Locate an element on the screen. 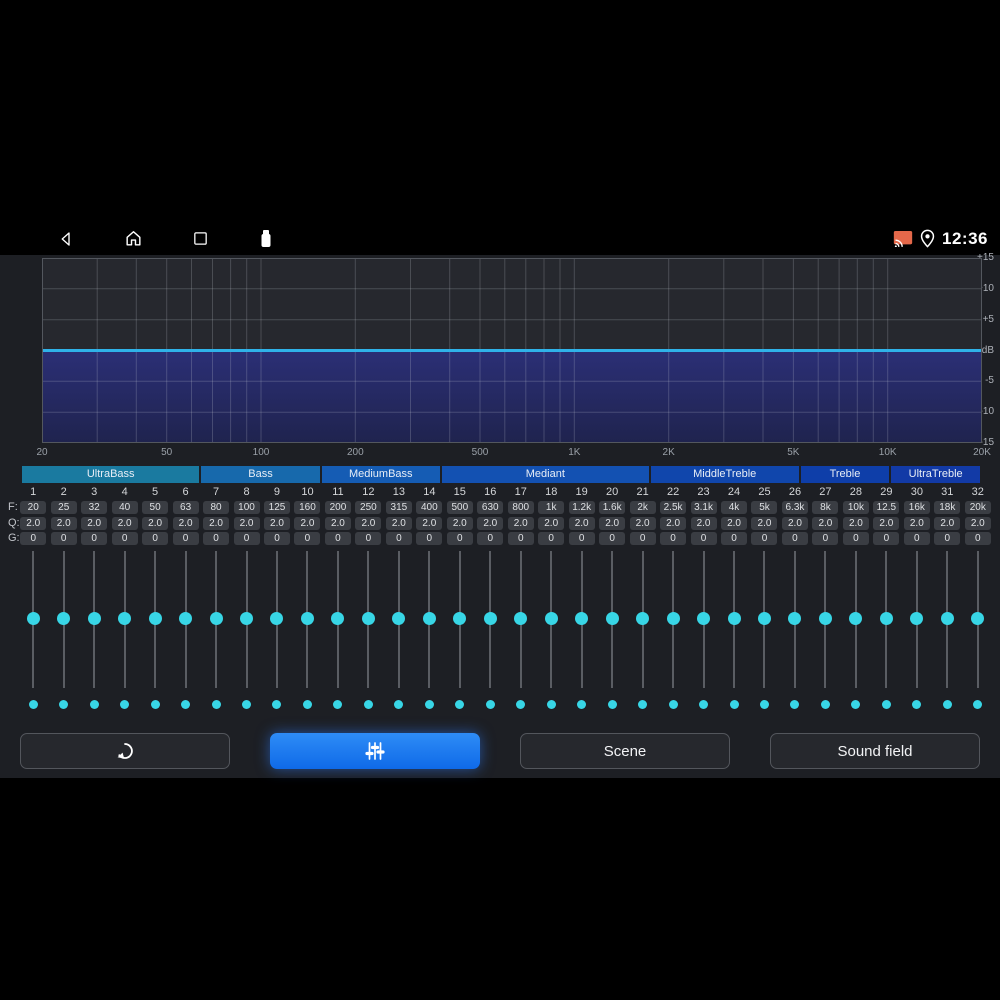  reset-button is located at coordinates (125, 751).